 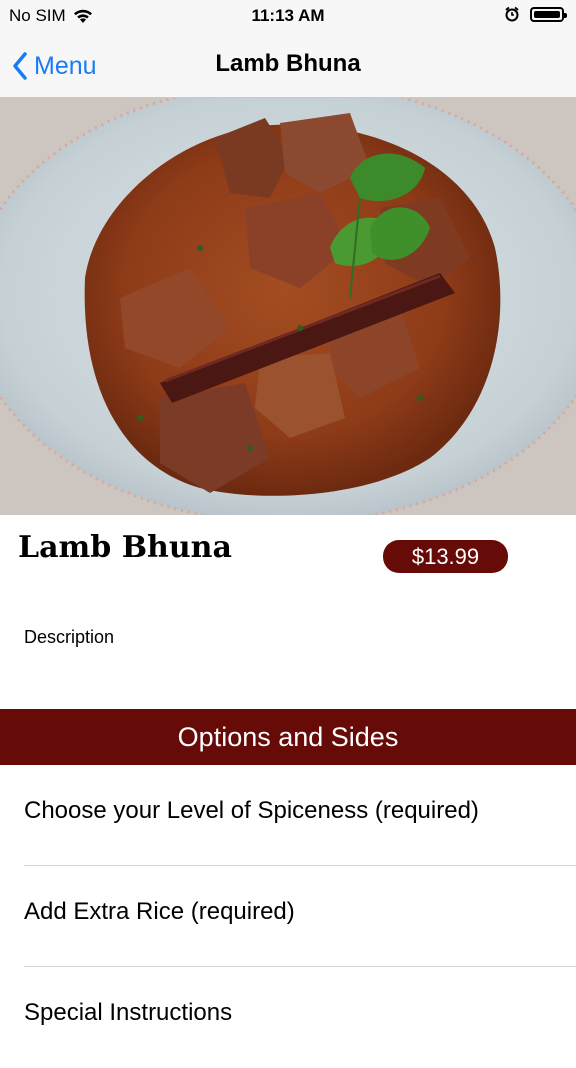 I want to click on navigation-bar: Menu Lamb Bhuna, so click(x=288, y=66).